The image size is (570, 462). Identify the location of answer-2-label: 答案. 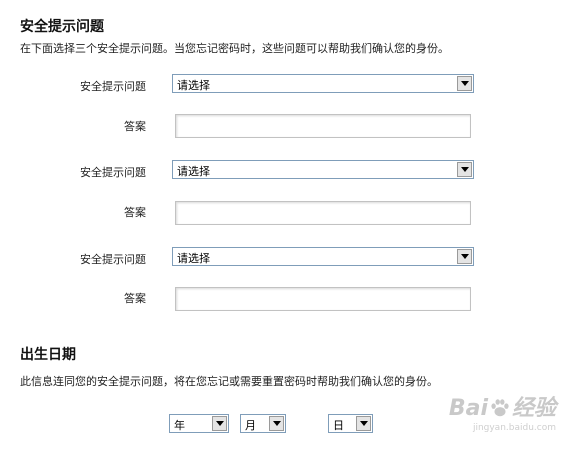
(135, 212).